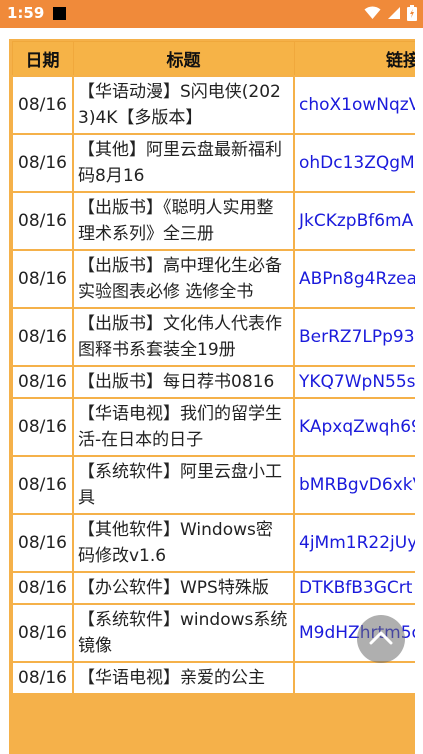 This screenshot has width=423, height=754. Describe the element at coordinates (183, 543) in the screenshot. I see `row-title: 【其他软件】Windows密码修改v1.6` at that location.